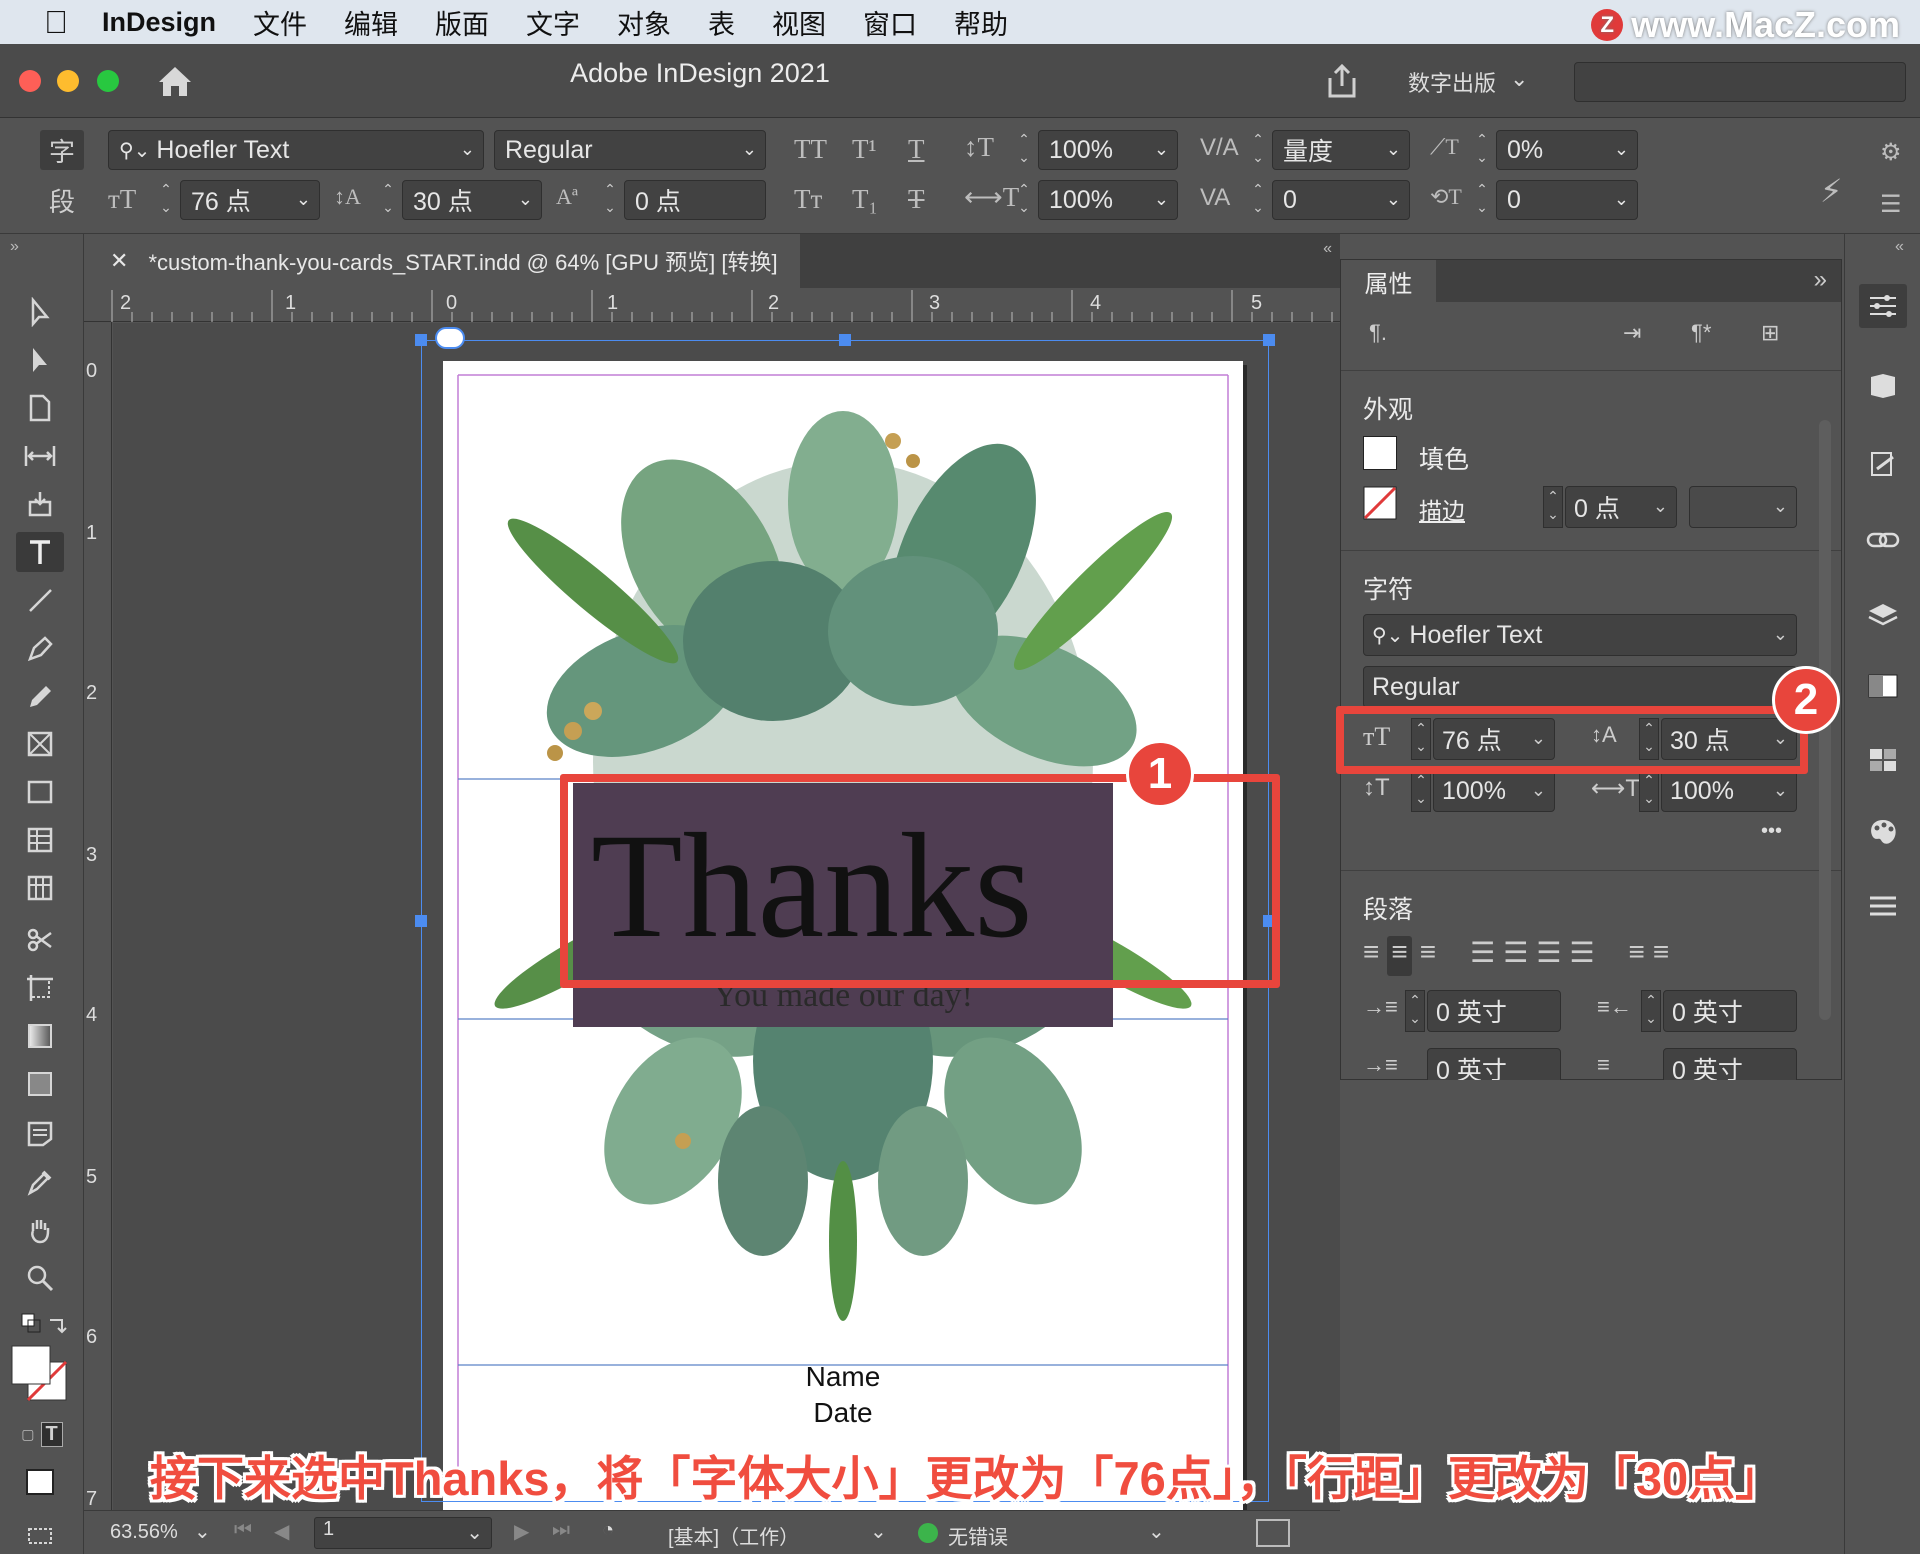  I want to click on expand-toolbar-icon: », so click(14, 247).